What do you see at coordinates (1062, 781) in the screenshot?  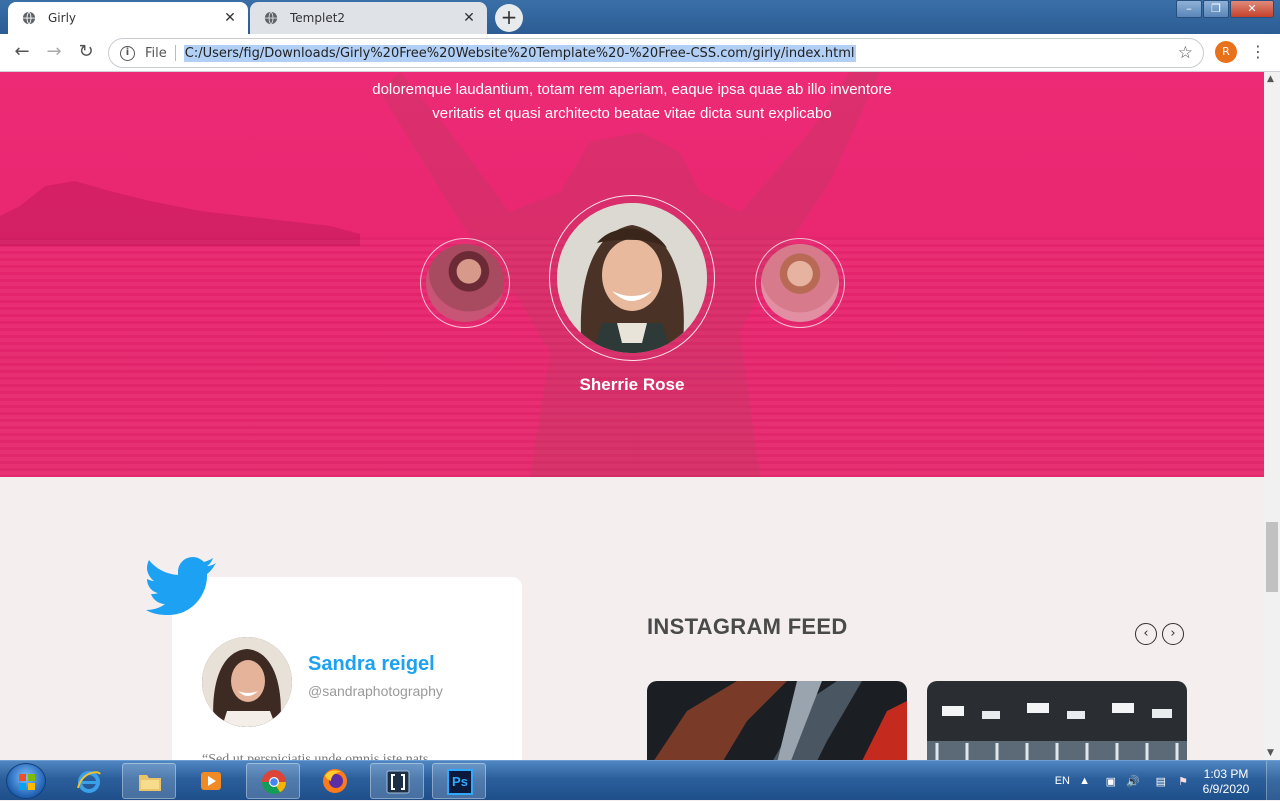 I see `language-indicator: EN` at bounding box center [1062, 781].